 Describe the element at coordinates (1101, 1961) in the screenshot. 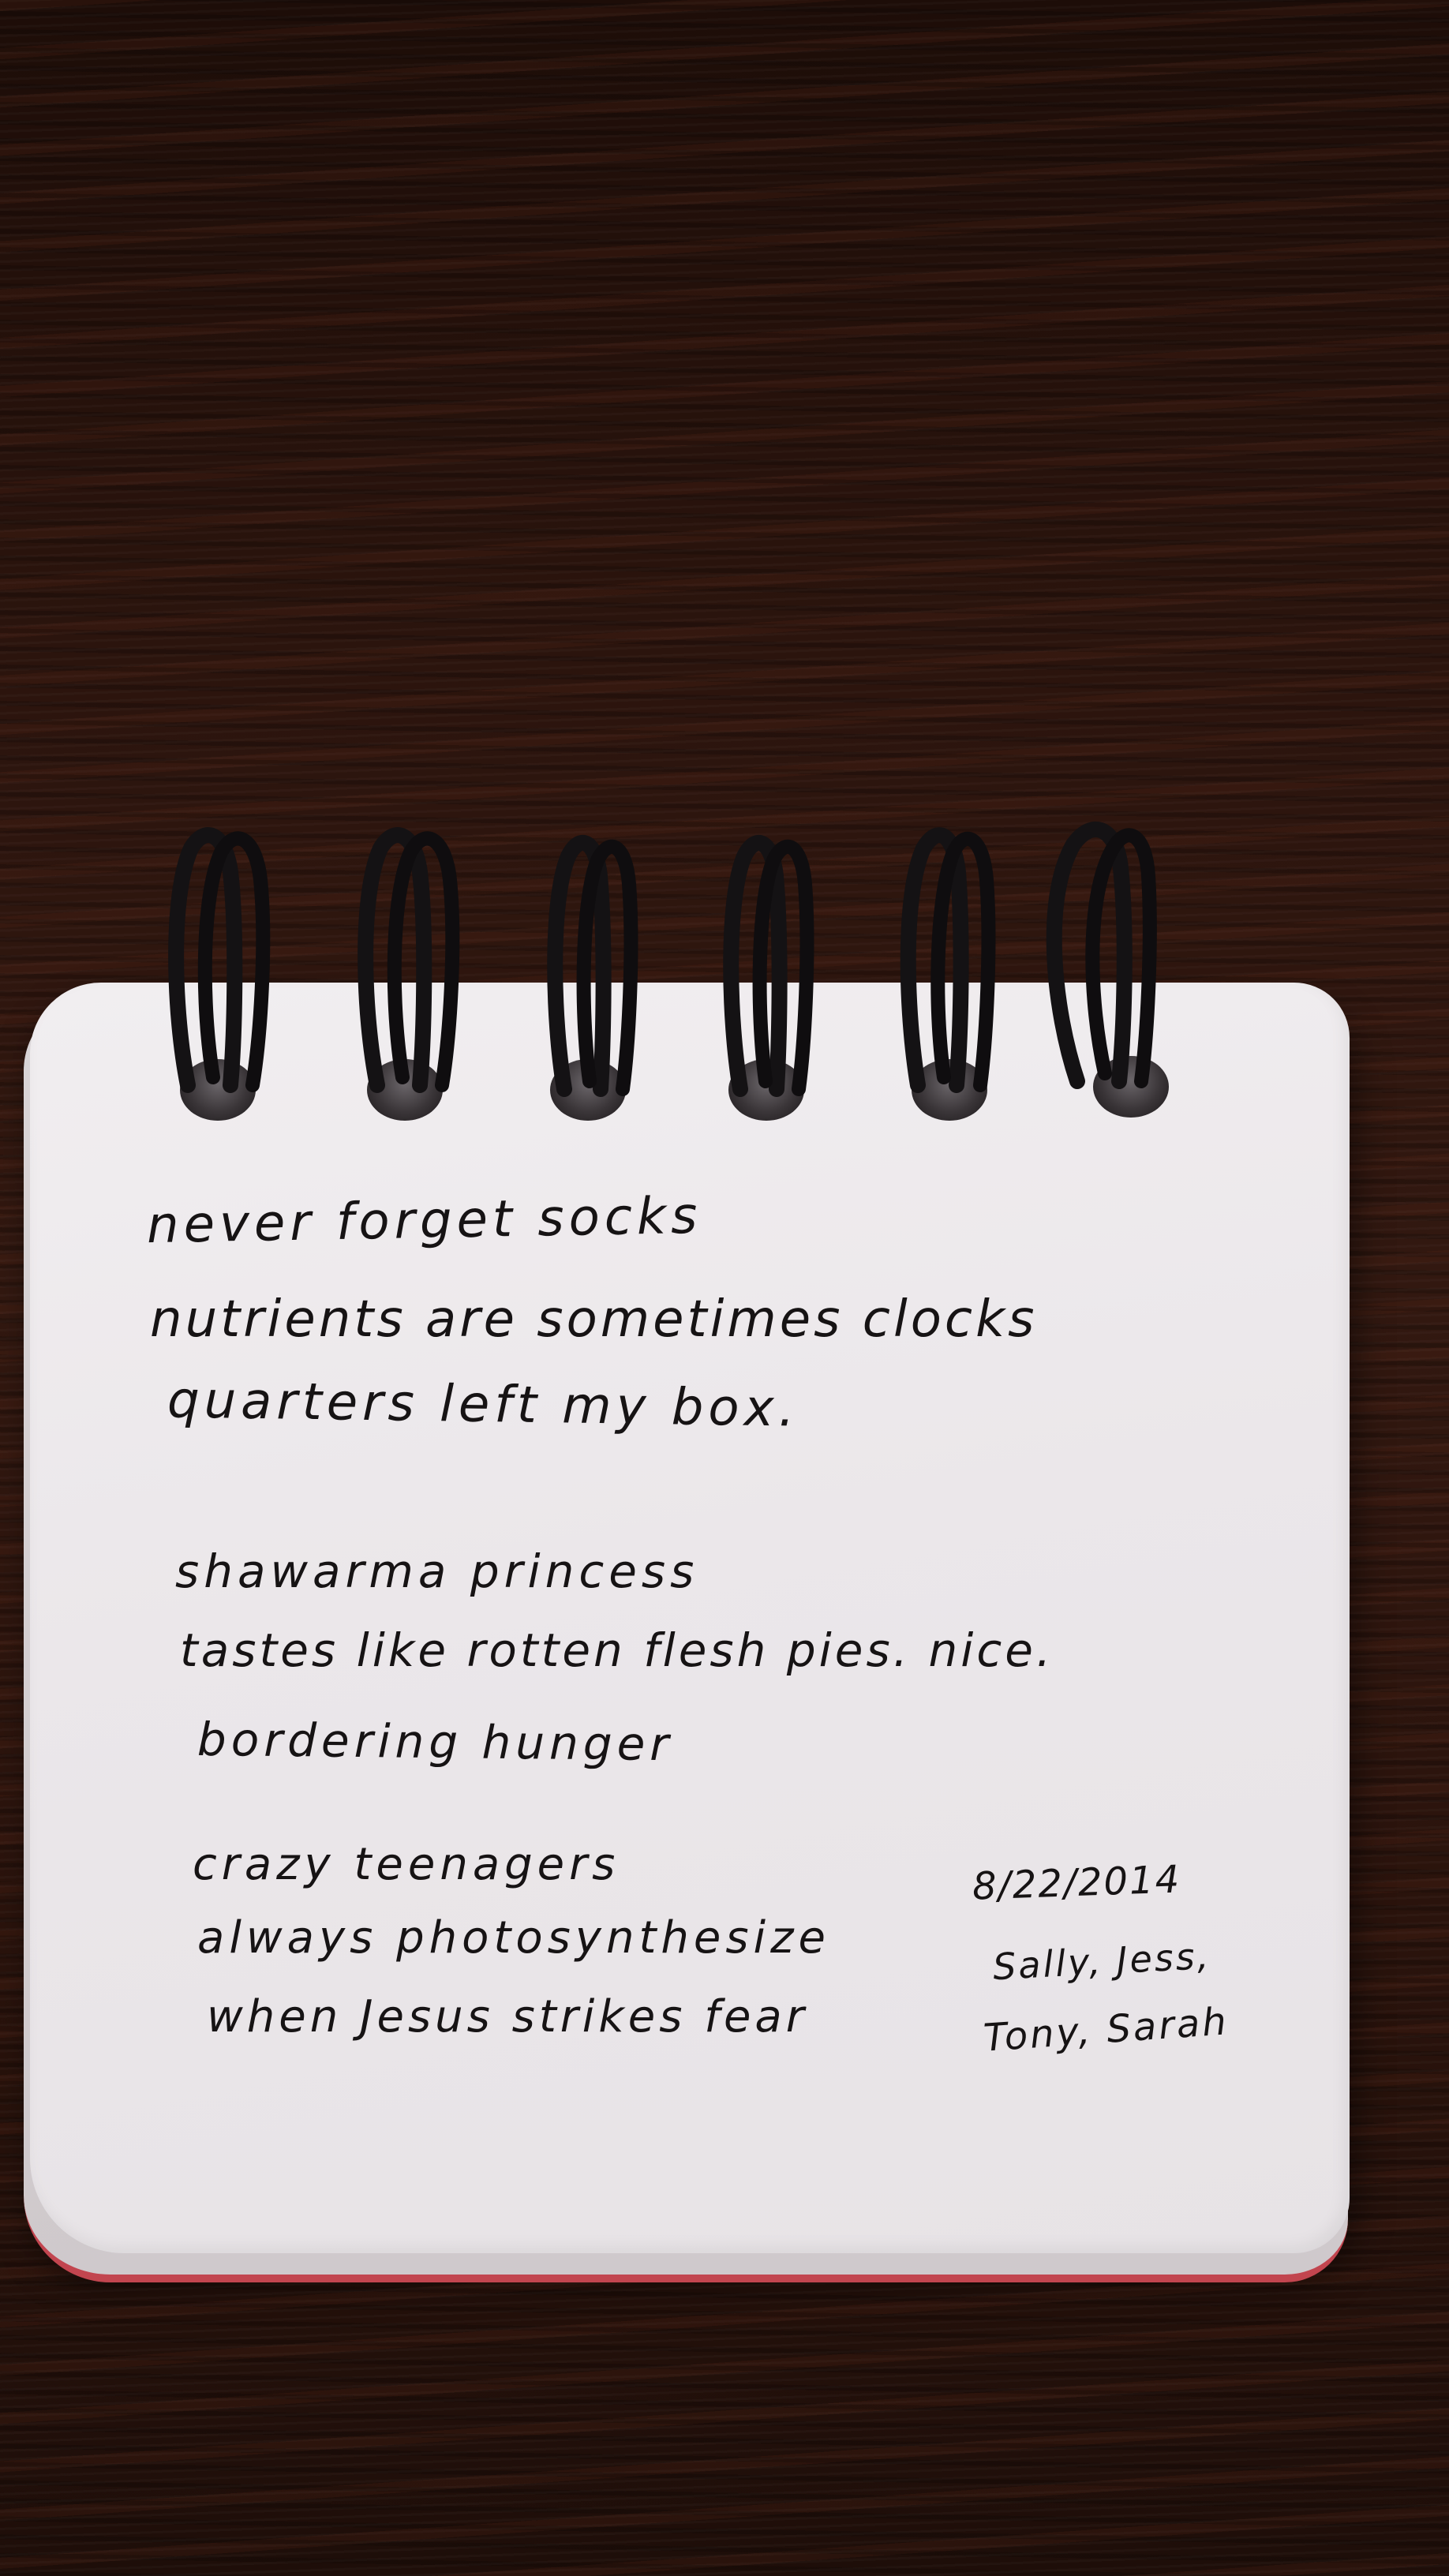

I see `signoff-names-line-1: Sally, Jess,` at that location.